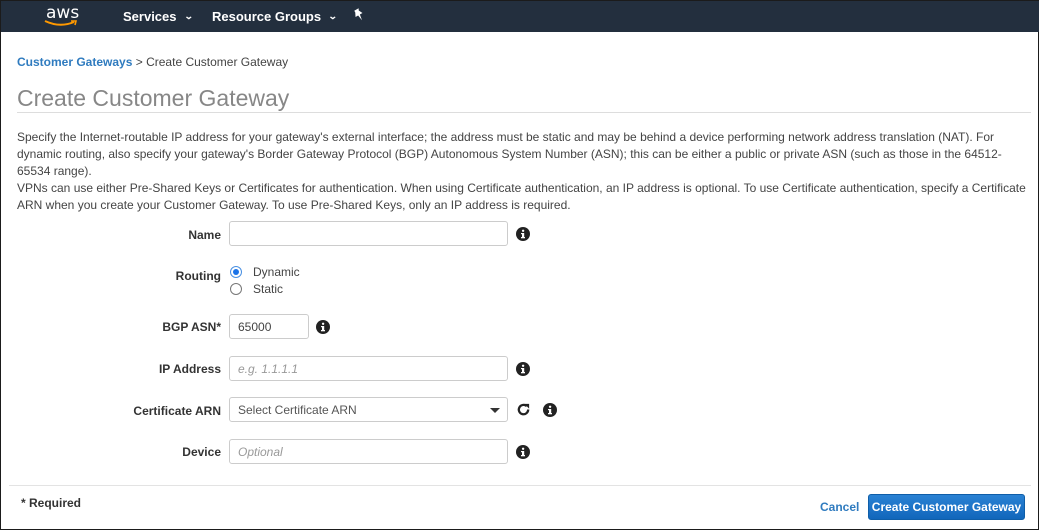 This screenshot has width=1039, height=530. I want to click on routing-static-radio: Static, so click(256, 289).